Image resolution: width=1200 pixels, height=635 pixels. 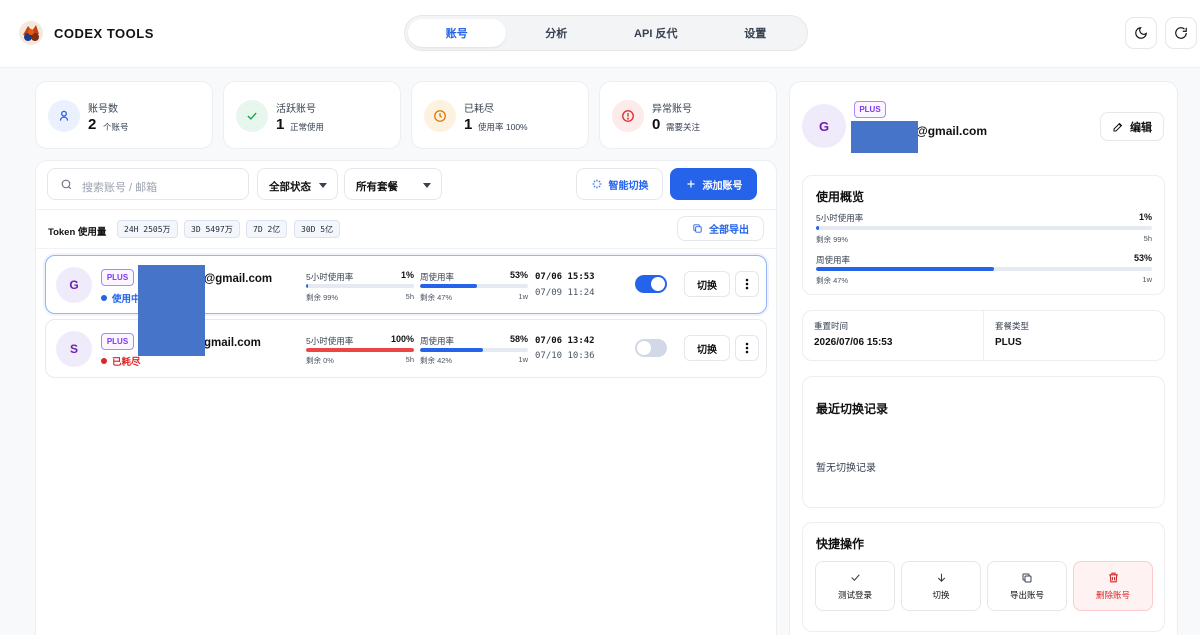 I want to click on token-chip-30d: 30D 5亿, so click(x=317, y=229).